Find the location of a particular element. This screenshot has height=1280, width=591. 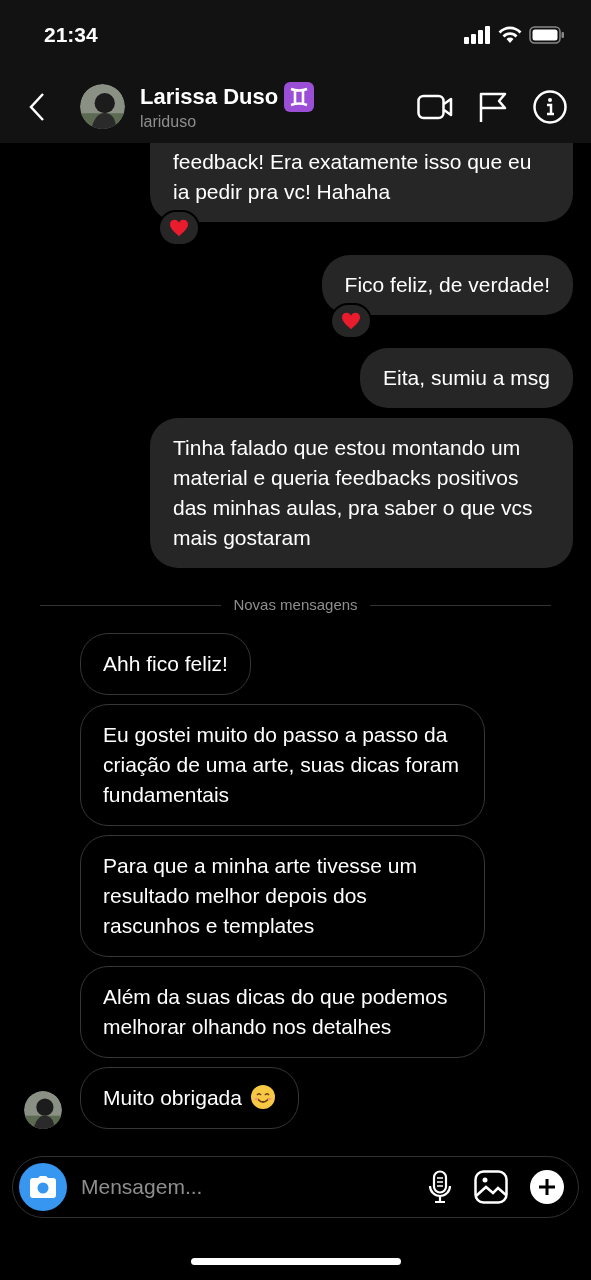

camera-button is located at coordinates (43, 1187).